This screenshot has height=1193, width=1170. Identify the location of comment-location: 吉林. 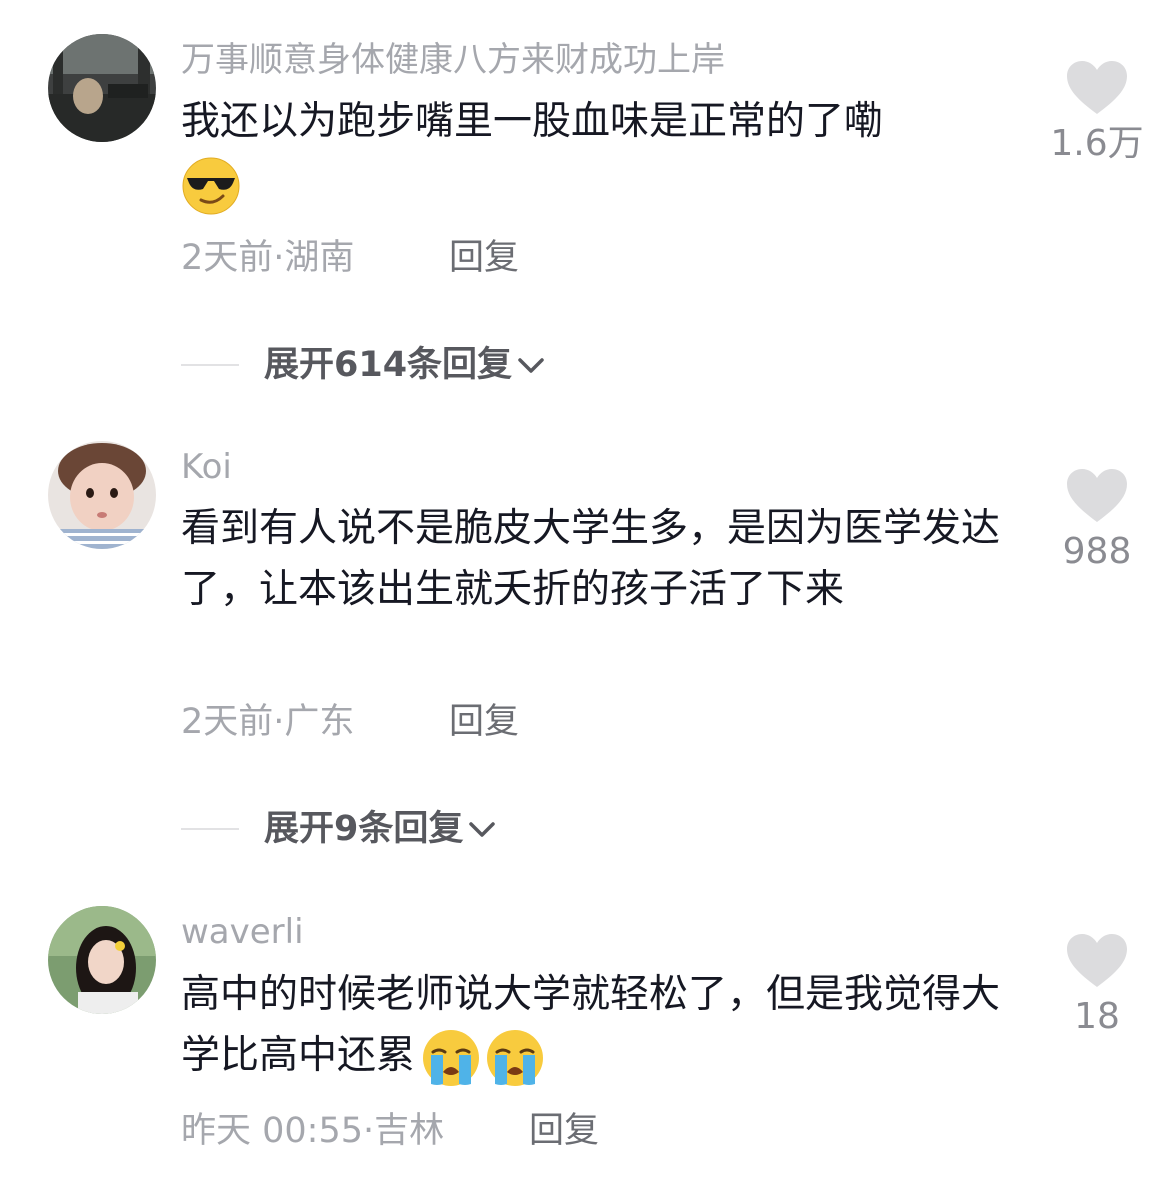
(409, 1131).